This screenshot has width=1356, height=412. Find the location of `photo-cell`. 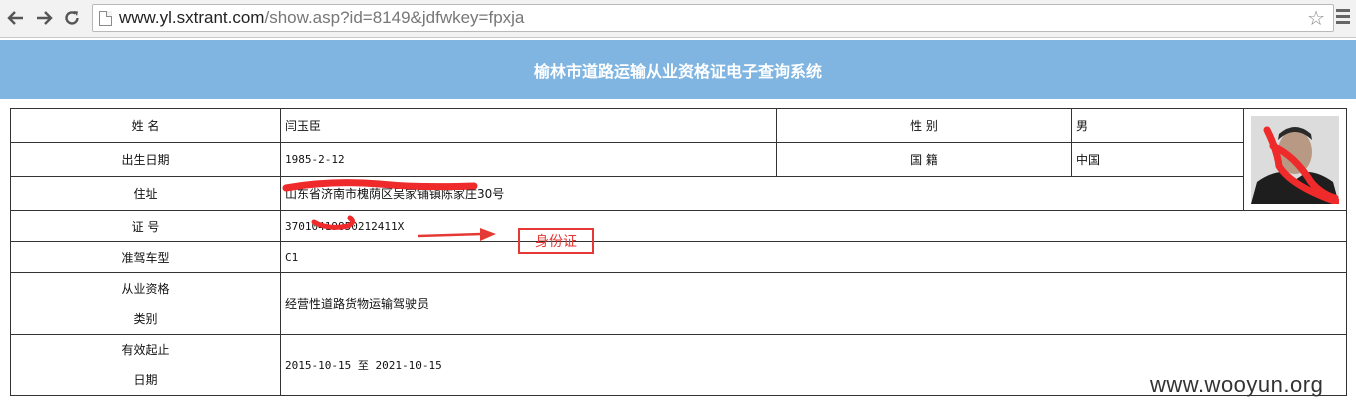

photo-cell is located at coordinates (1295, 159).